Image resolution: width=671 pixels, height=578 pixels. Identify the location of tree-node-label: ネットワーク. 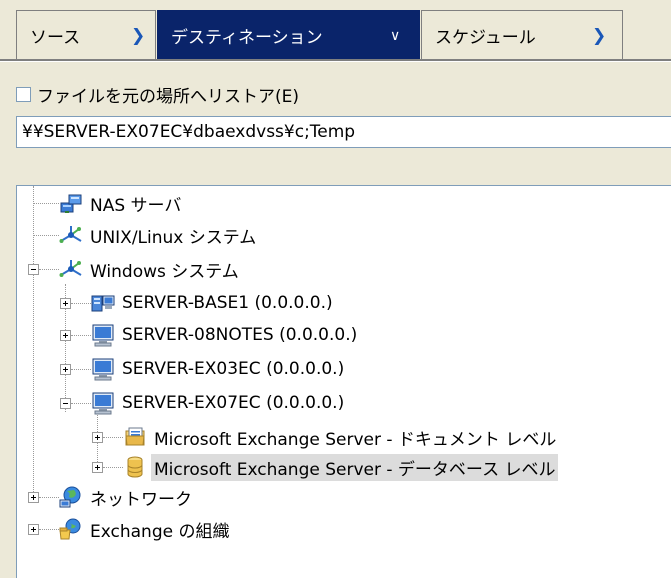
(141, 499).